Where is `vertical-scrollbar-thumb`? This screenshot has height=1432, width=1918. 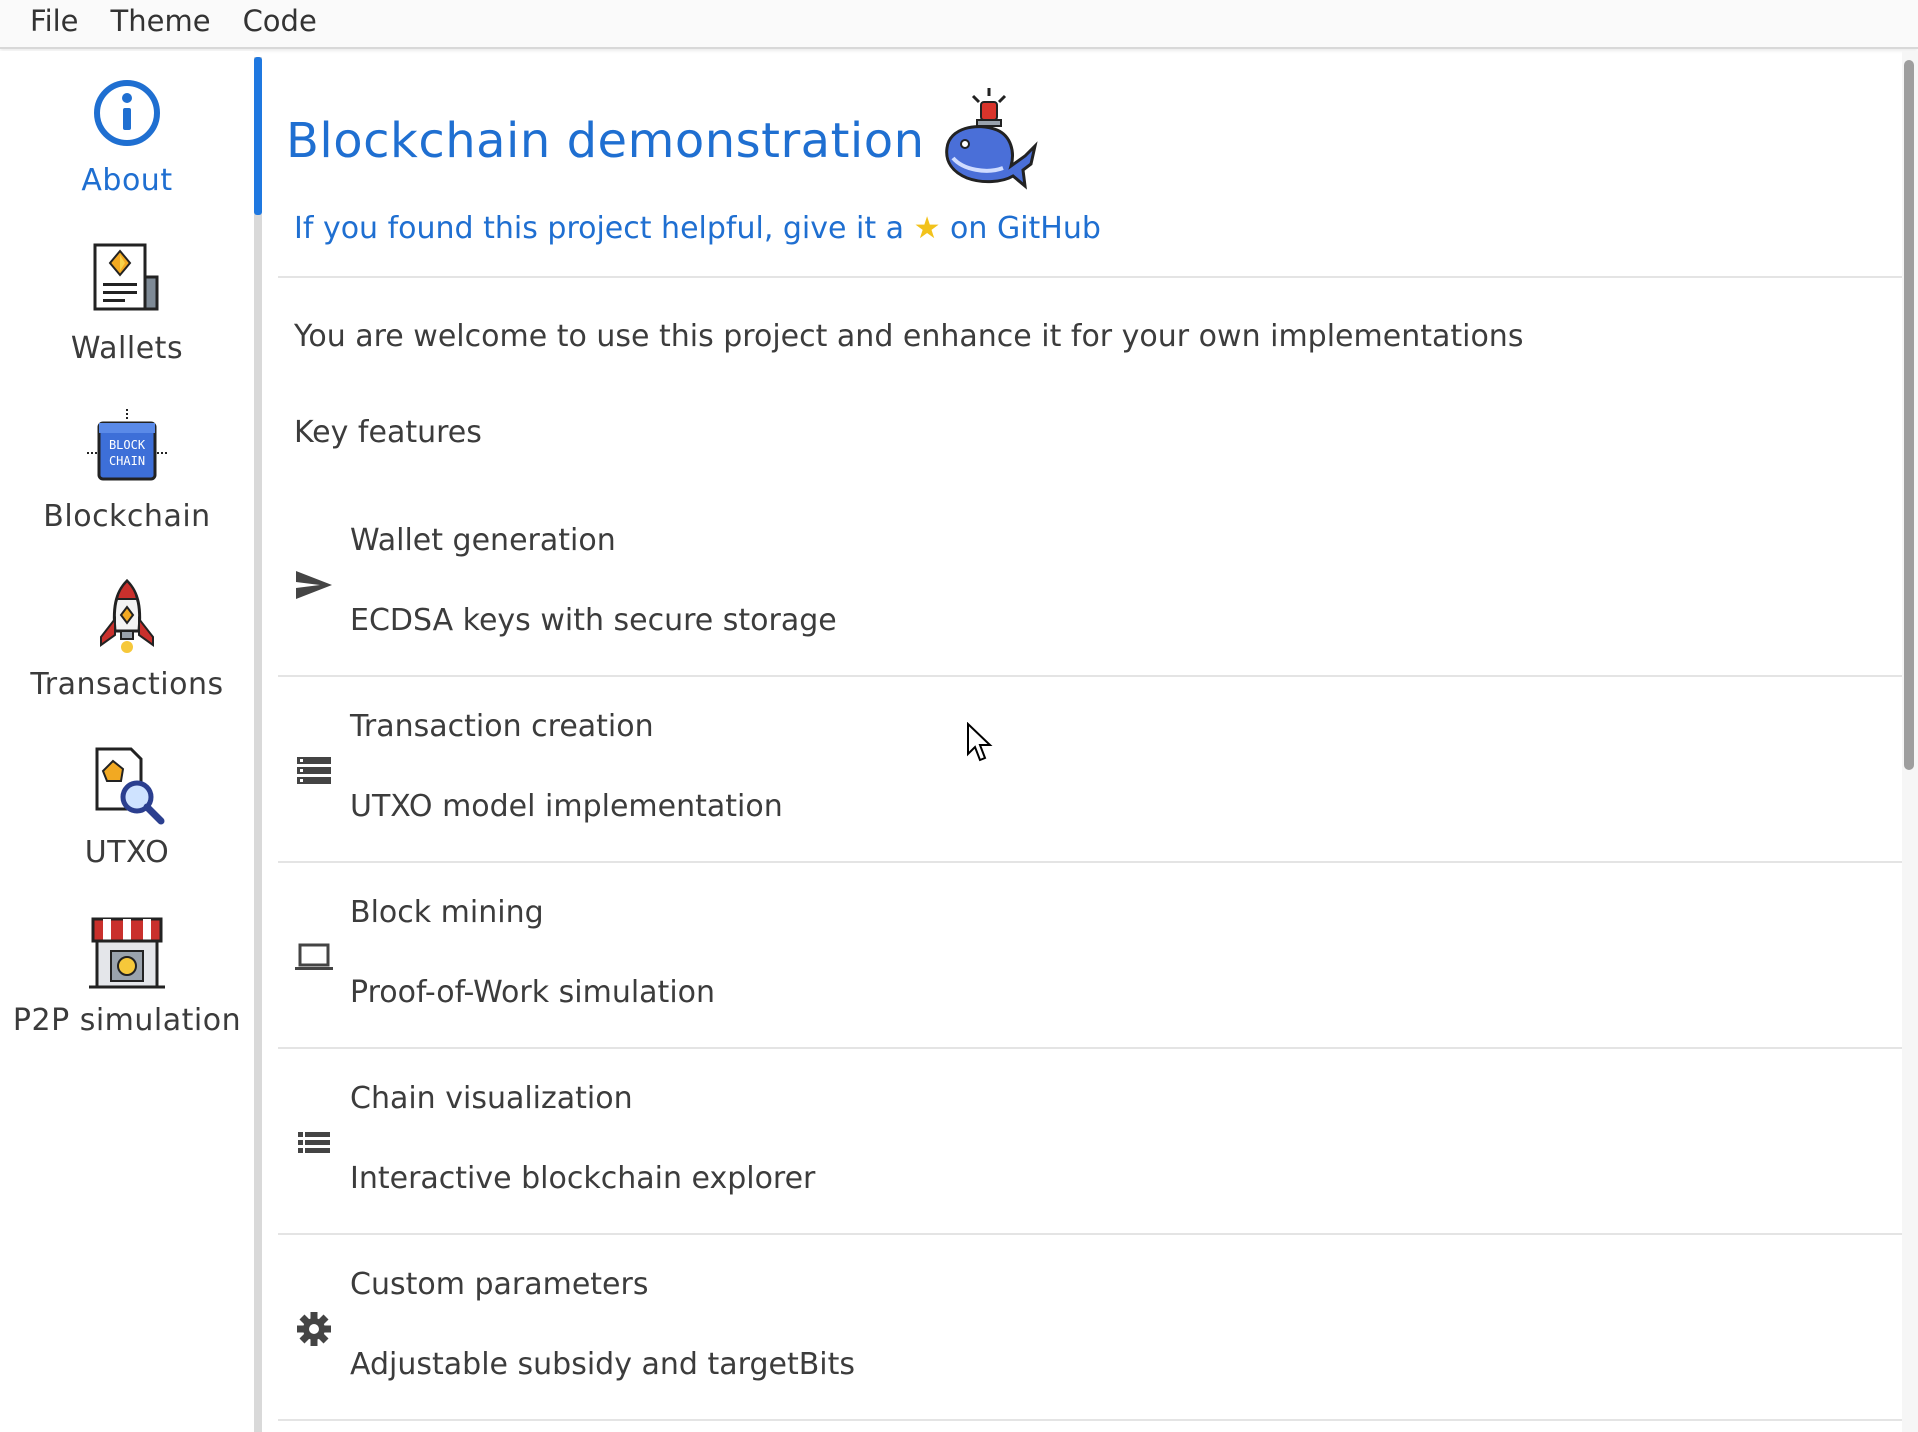 vertical-scrollbar-thumb is located at coordinates (1909, 415).